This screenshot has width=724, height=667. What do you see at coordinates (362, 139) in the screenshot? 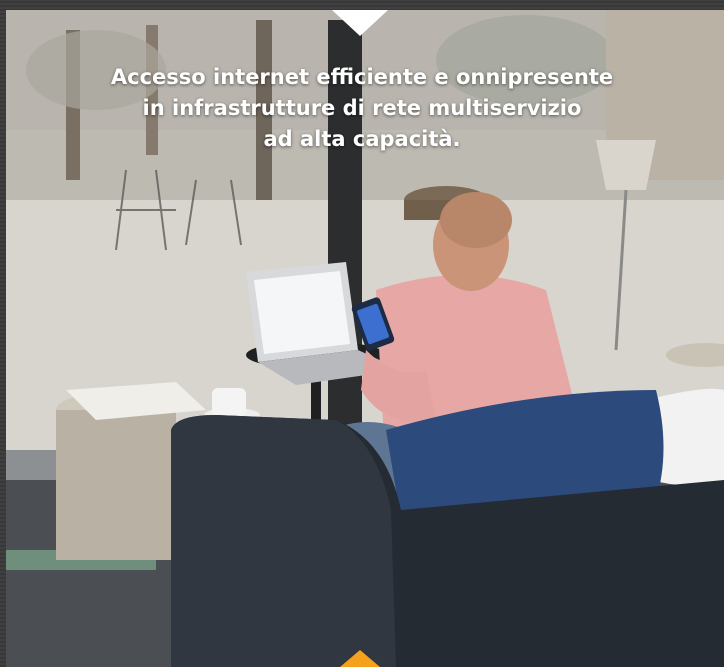
I see `headline-line-3: ad alta capacità.` at bounding box center [362, 139].